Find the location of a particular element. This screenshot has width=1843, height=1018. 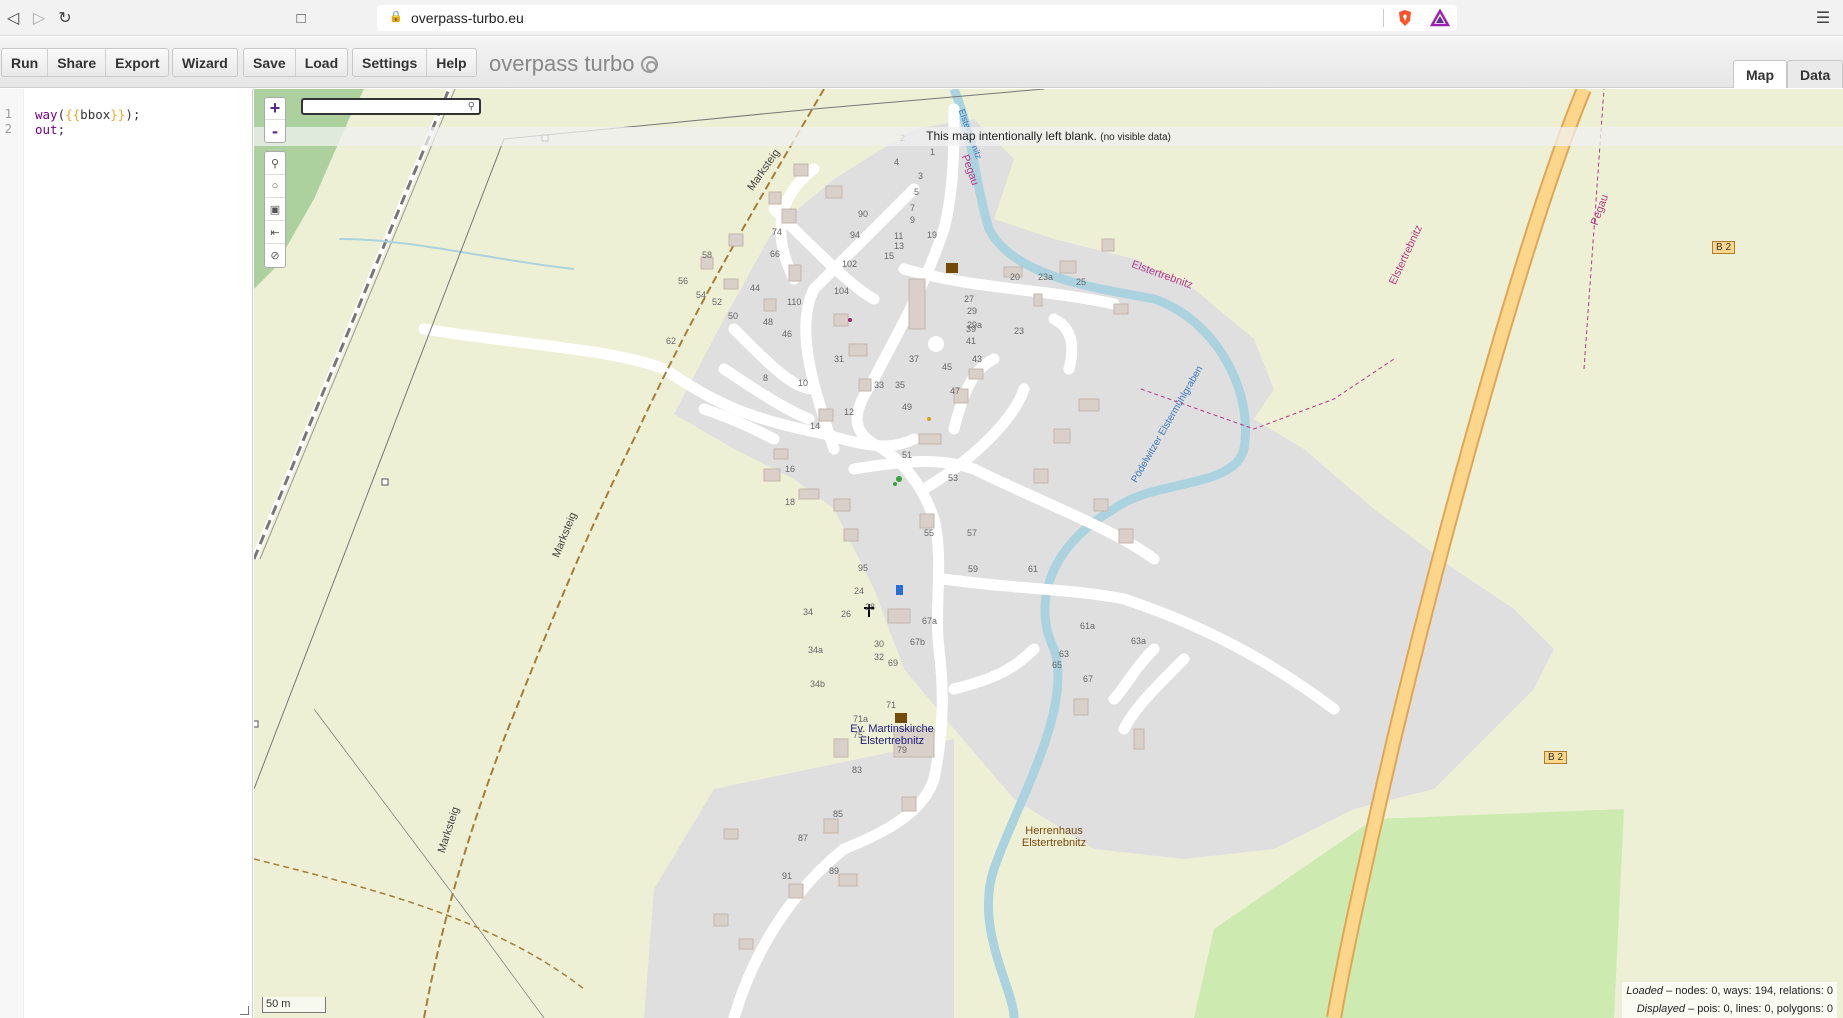

zoom-to-data-icon: ⚲ is located at coordinates (275, 163).